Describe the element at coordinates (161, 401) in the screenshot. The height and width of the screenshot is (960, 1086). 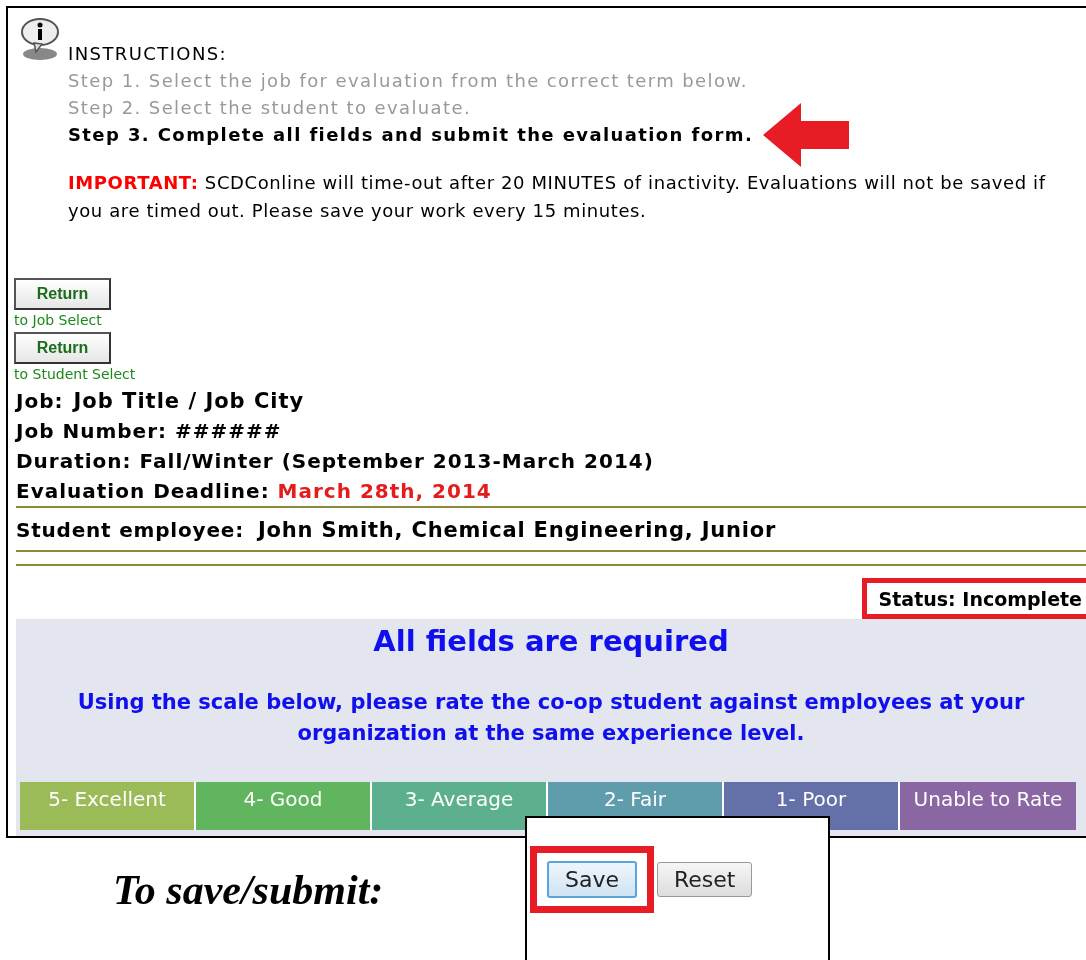
I see `job-title: Job: Job Title / Job City` at that location.